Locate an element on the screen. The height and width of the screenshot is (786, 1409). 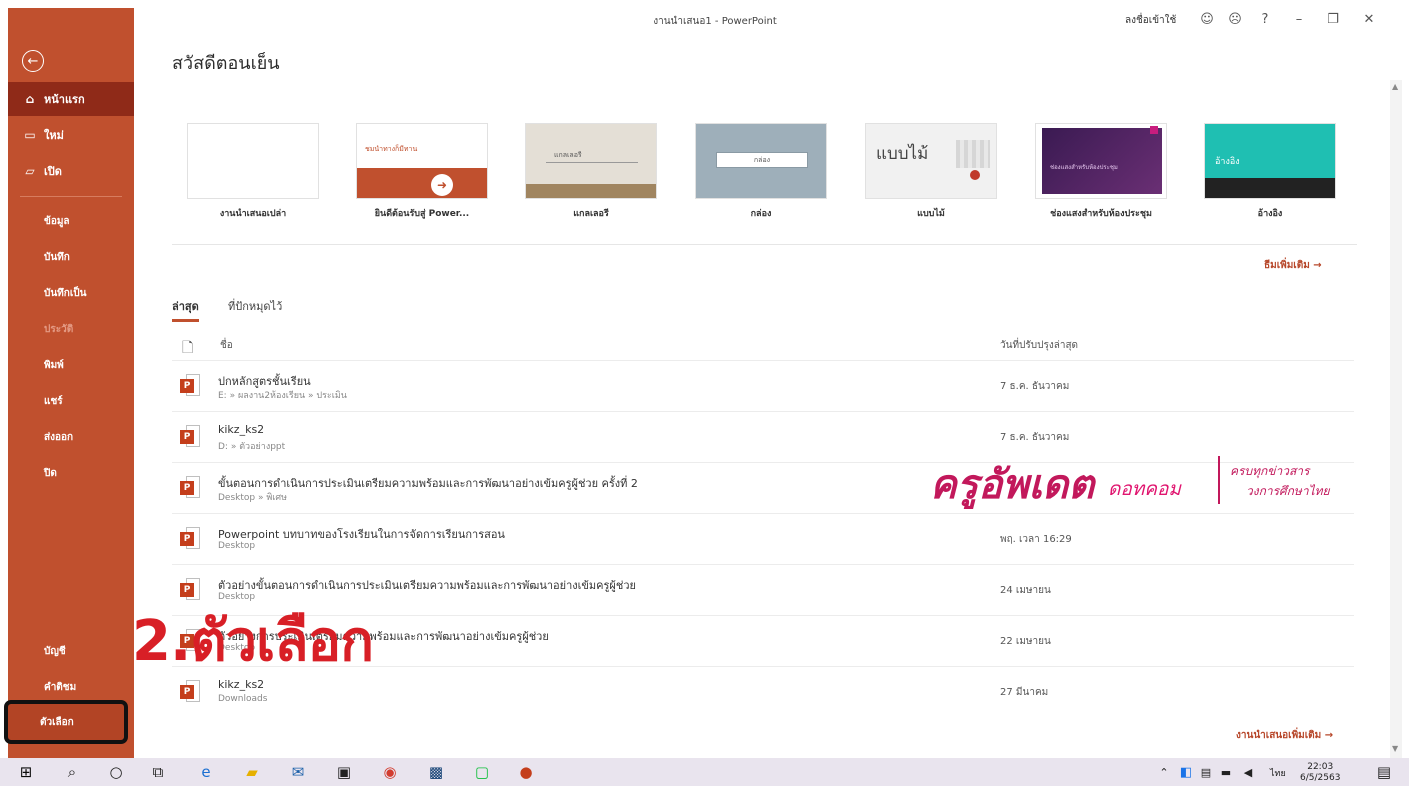
volume-icon: ◀ is located at coordinates (1248, 772).